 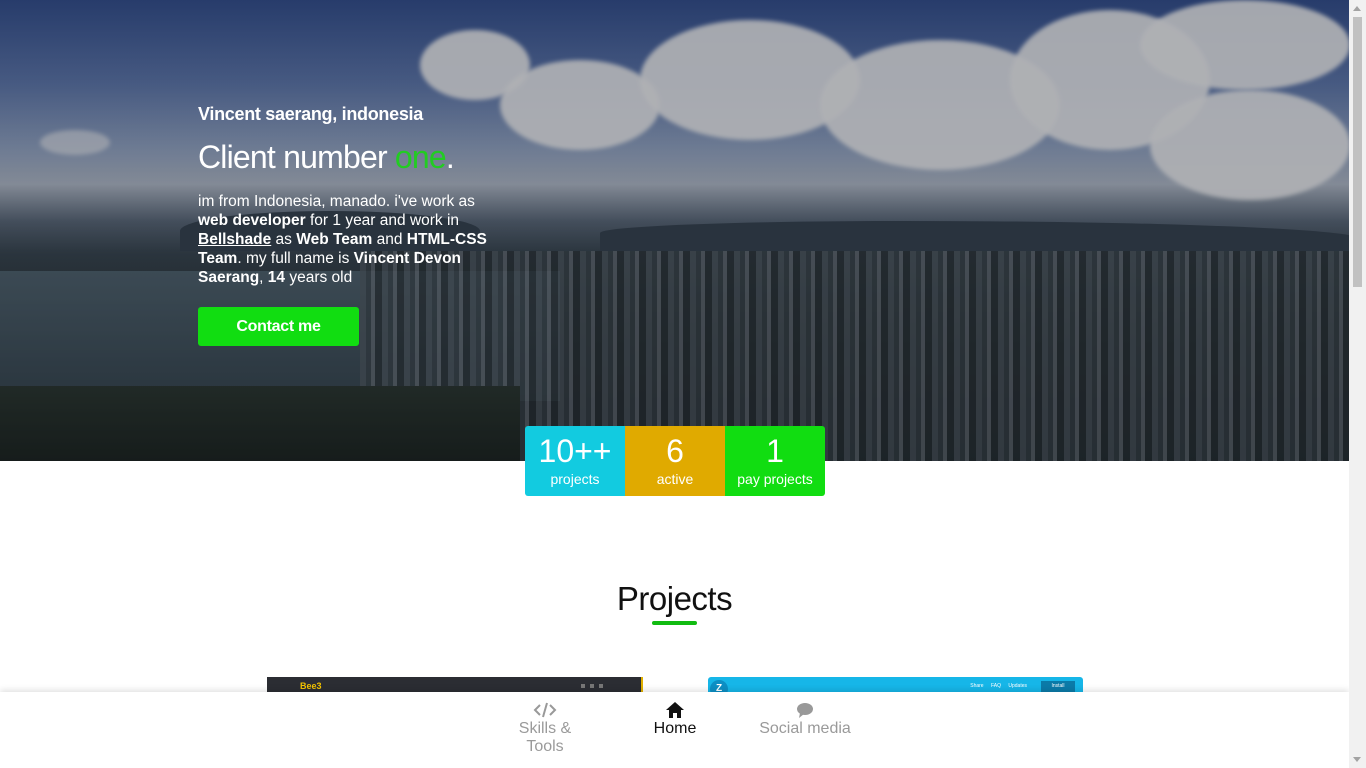 I want to click on bio-bold: web developer, so click(x=252, y=220).